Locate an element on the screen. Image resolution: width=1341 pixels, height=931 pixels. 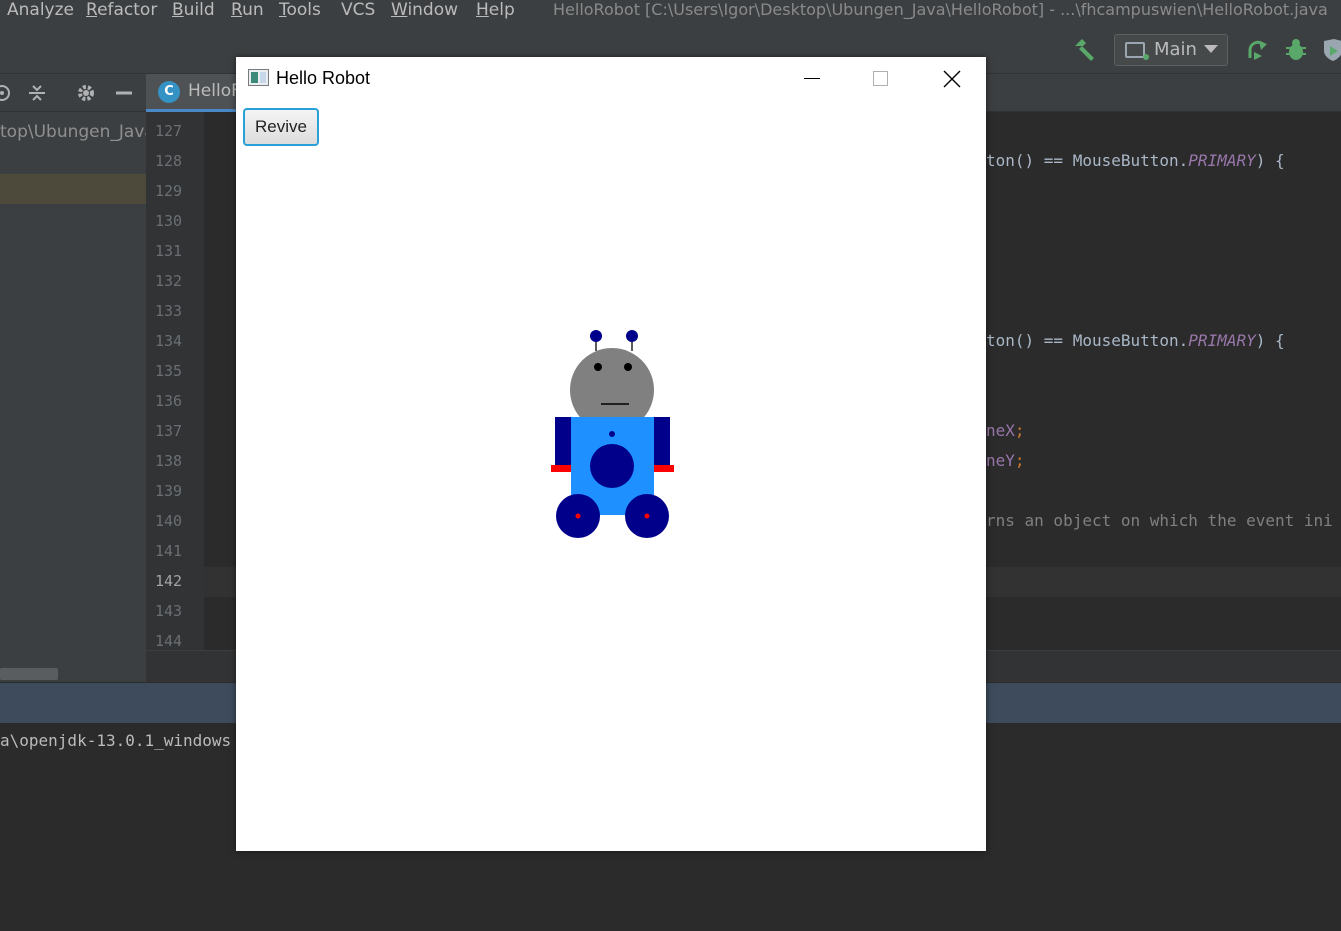
left-wheel-hub is located at coordinates (578, 516).